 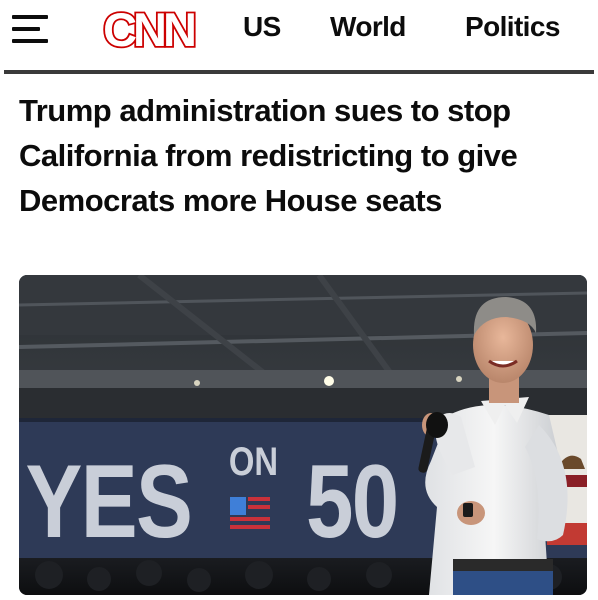 I want to click on svg-text: CNN, so click(x=148, y=30).